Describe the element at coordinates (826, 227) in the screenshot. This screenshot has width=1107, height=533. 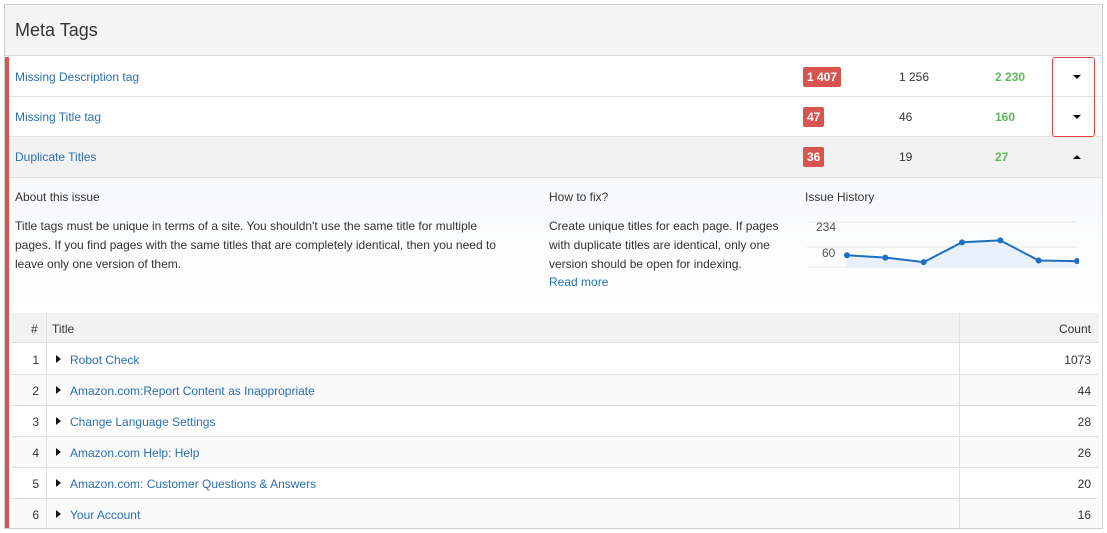
I see `chart-tick-label: 234` at that location.